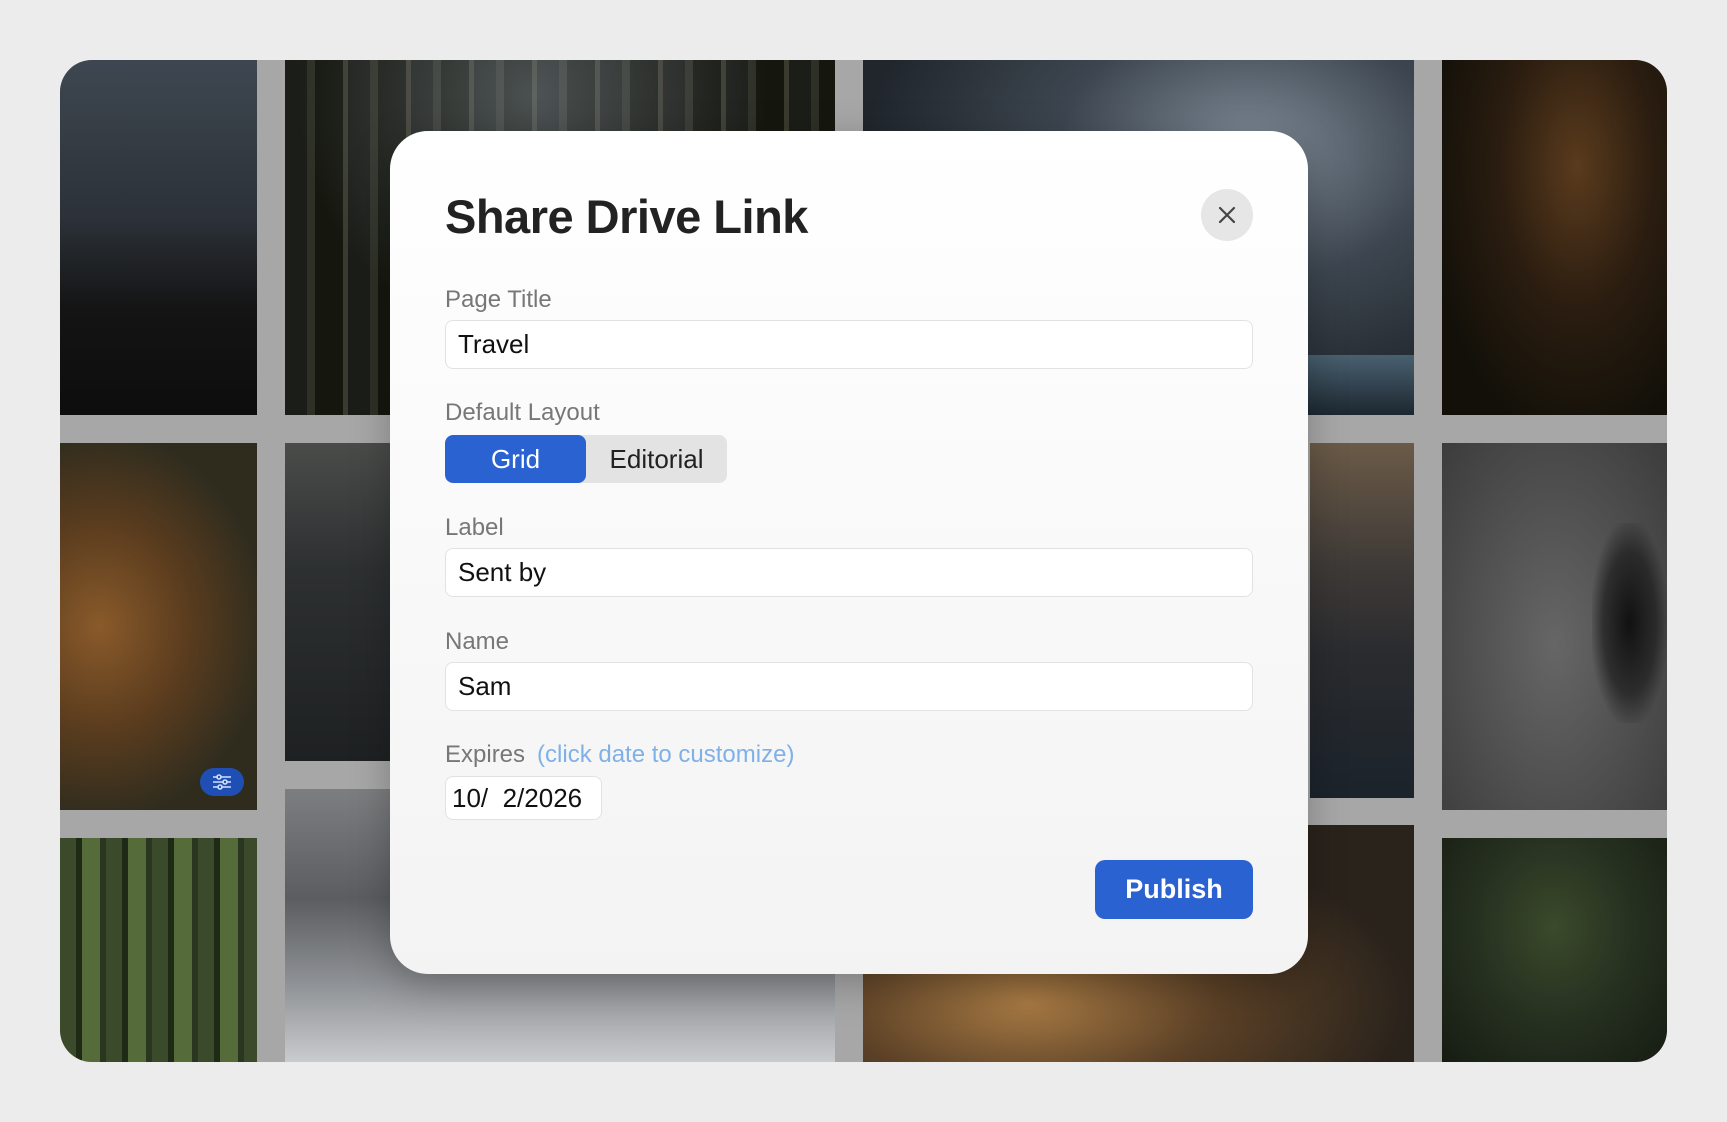 The height and width of the screenshot is (1122, 1727). What do you see at coordinates (485, 754) in the screenshot?
I see `expires-label: Expires` at bounding box center [485, 754].